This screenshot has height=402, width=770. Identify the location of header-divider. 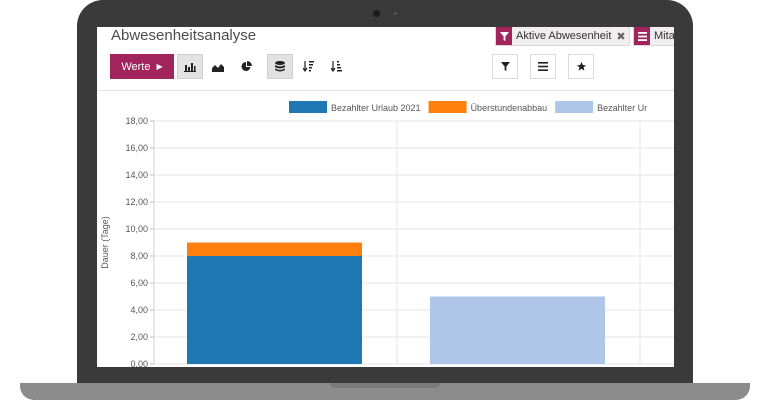
(385, 90).